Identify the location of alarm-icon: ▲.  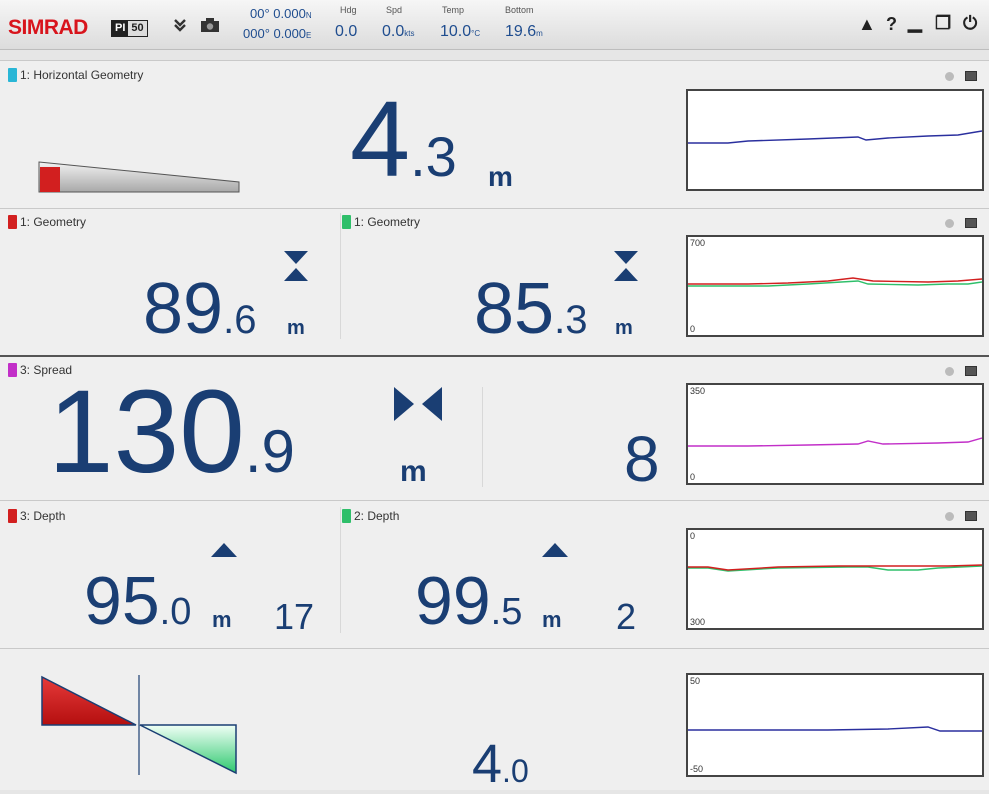
(867, 24).